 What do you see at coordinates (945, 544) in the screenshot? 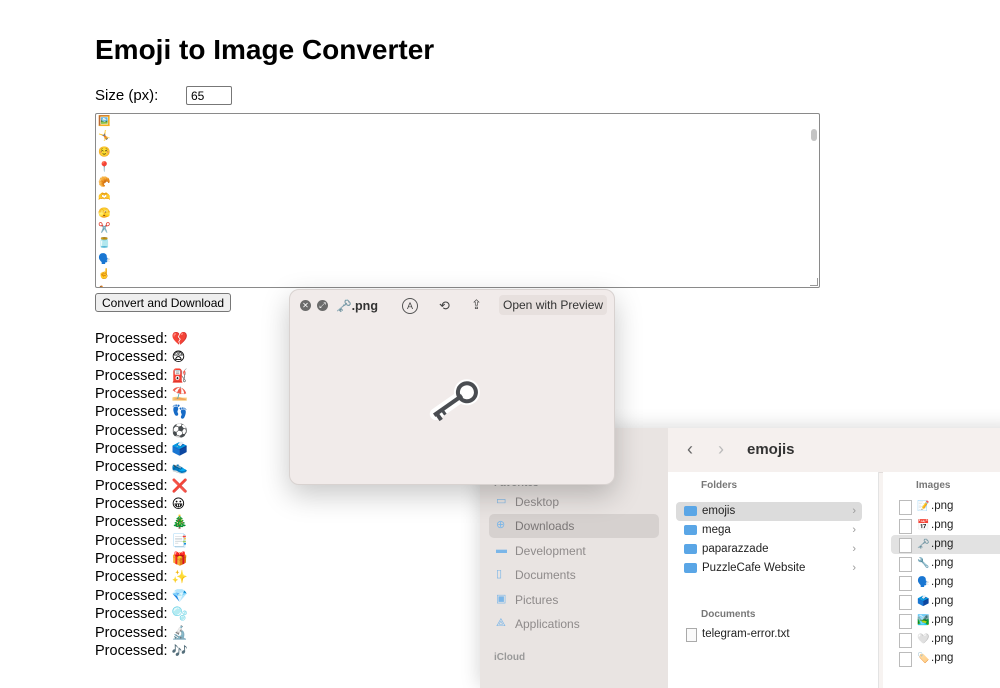
I see `image-row-selected: 🗝️ .png` at bounding box center [945, 544].